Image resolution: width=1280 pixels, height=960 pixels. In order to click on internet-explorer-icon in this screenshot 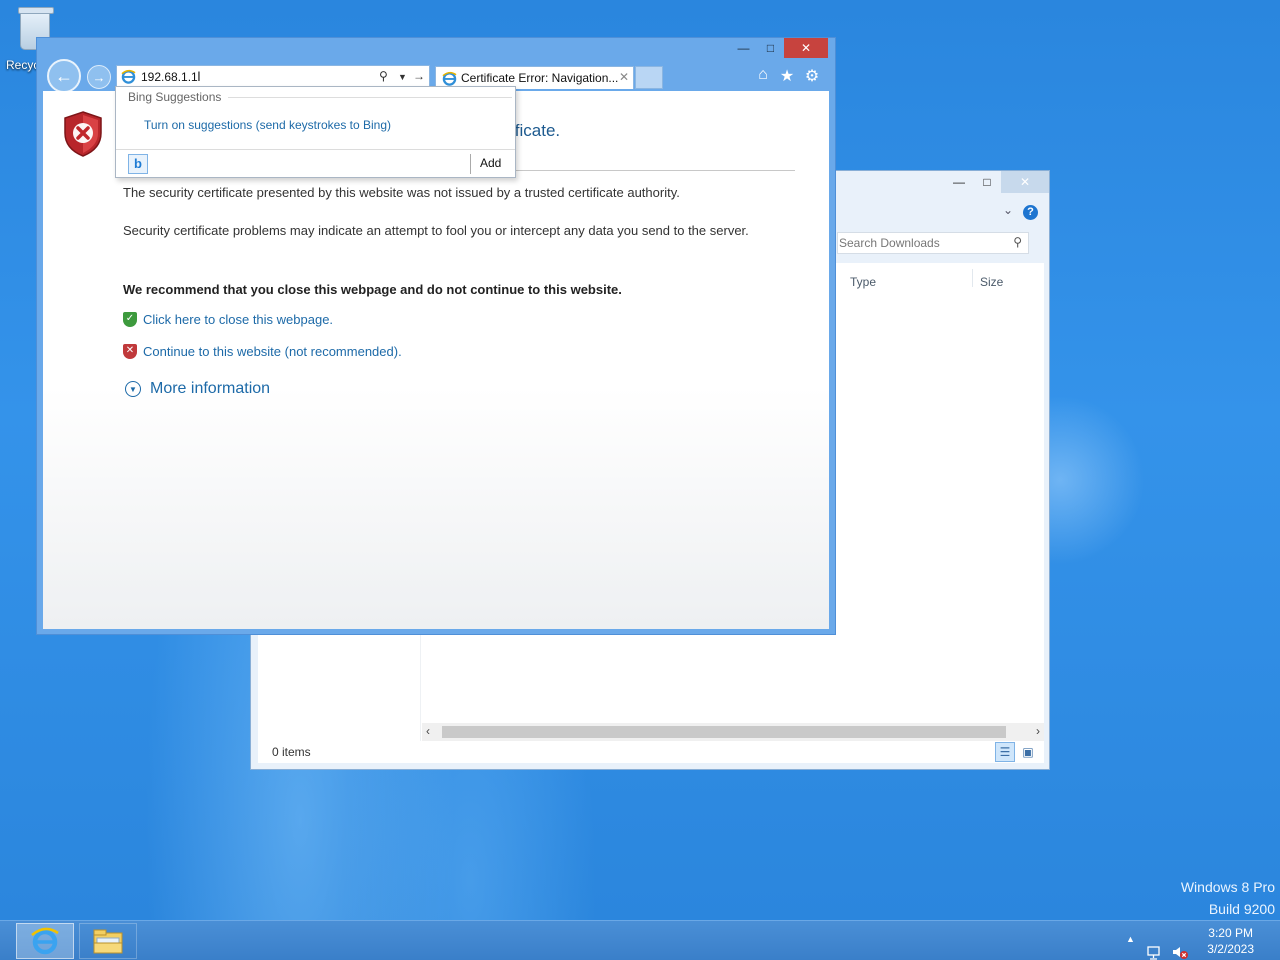, I will do `click(45, 941)`.